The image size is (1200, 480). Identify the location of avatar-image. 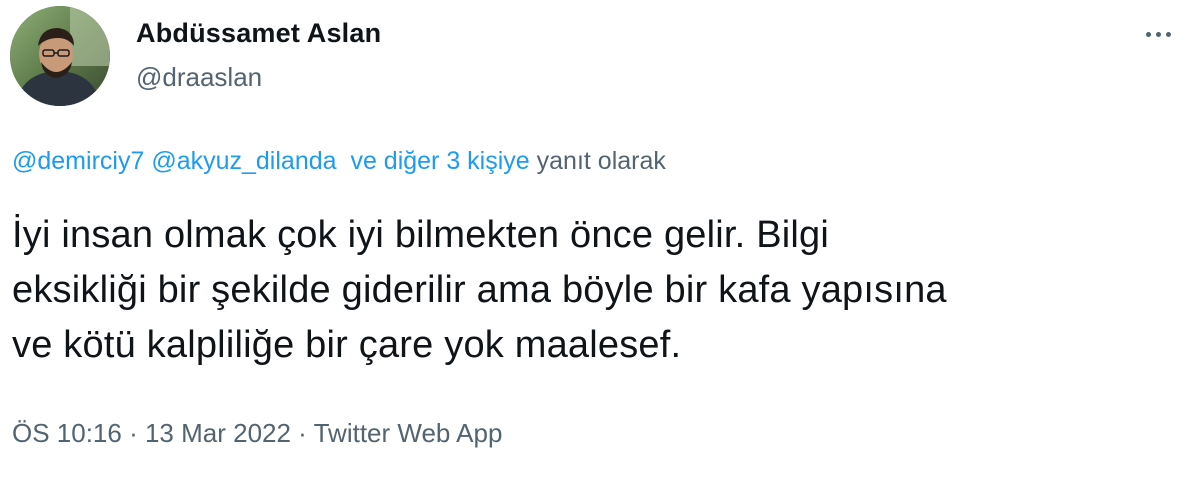
(60, 56).